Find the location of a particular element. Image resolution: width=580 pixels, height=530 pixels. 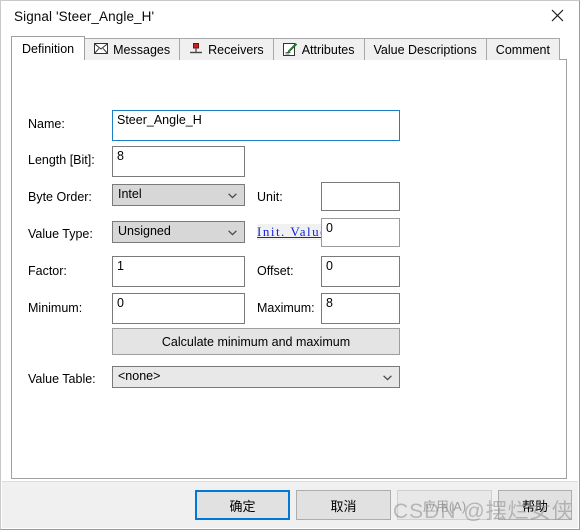

tab-comment-label: Comment is located at coordinates (522, 49).